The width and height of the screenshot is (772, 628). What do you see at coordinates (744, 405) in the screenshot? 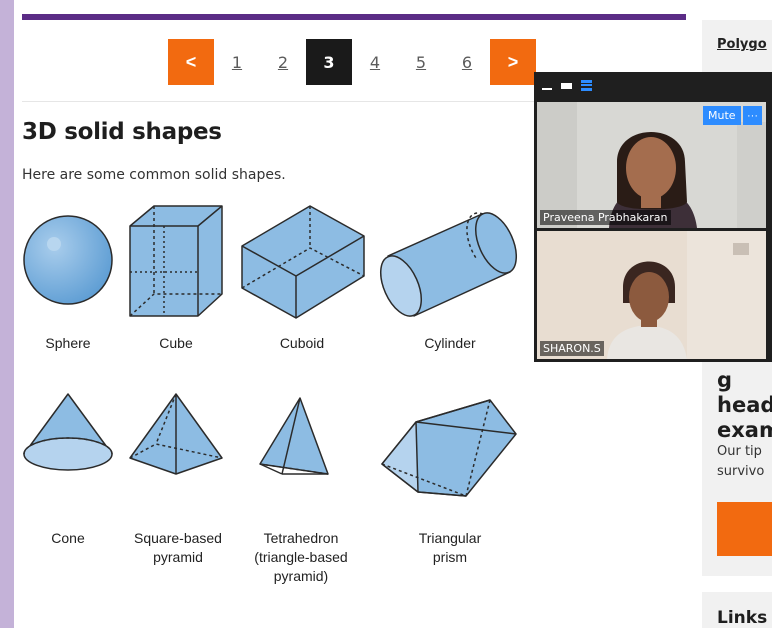
I see `sidebar-heading: g head exam` at bounding box center [744, 405].